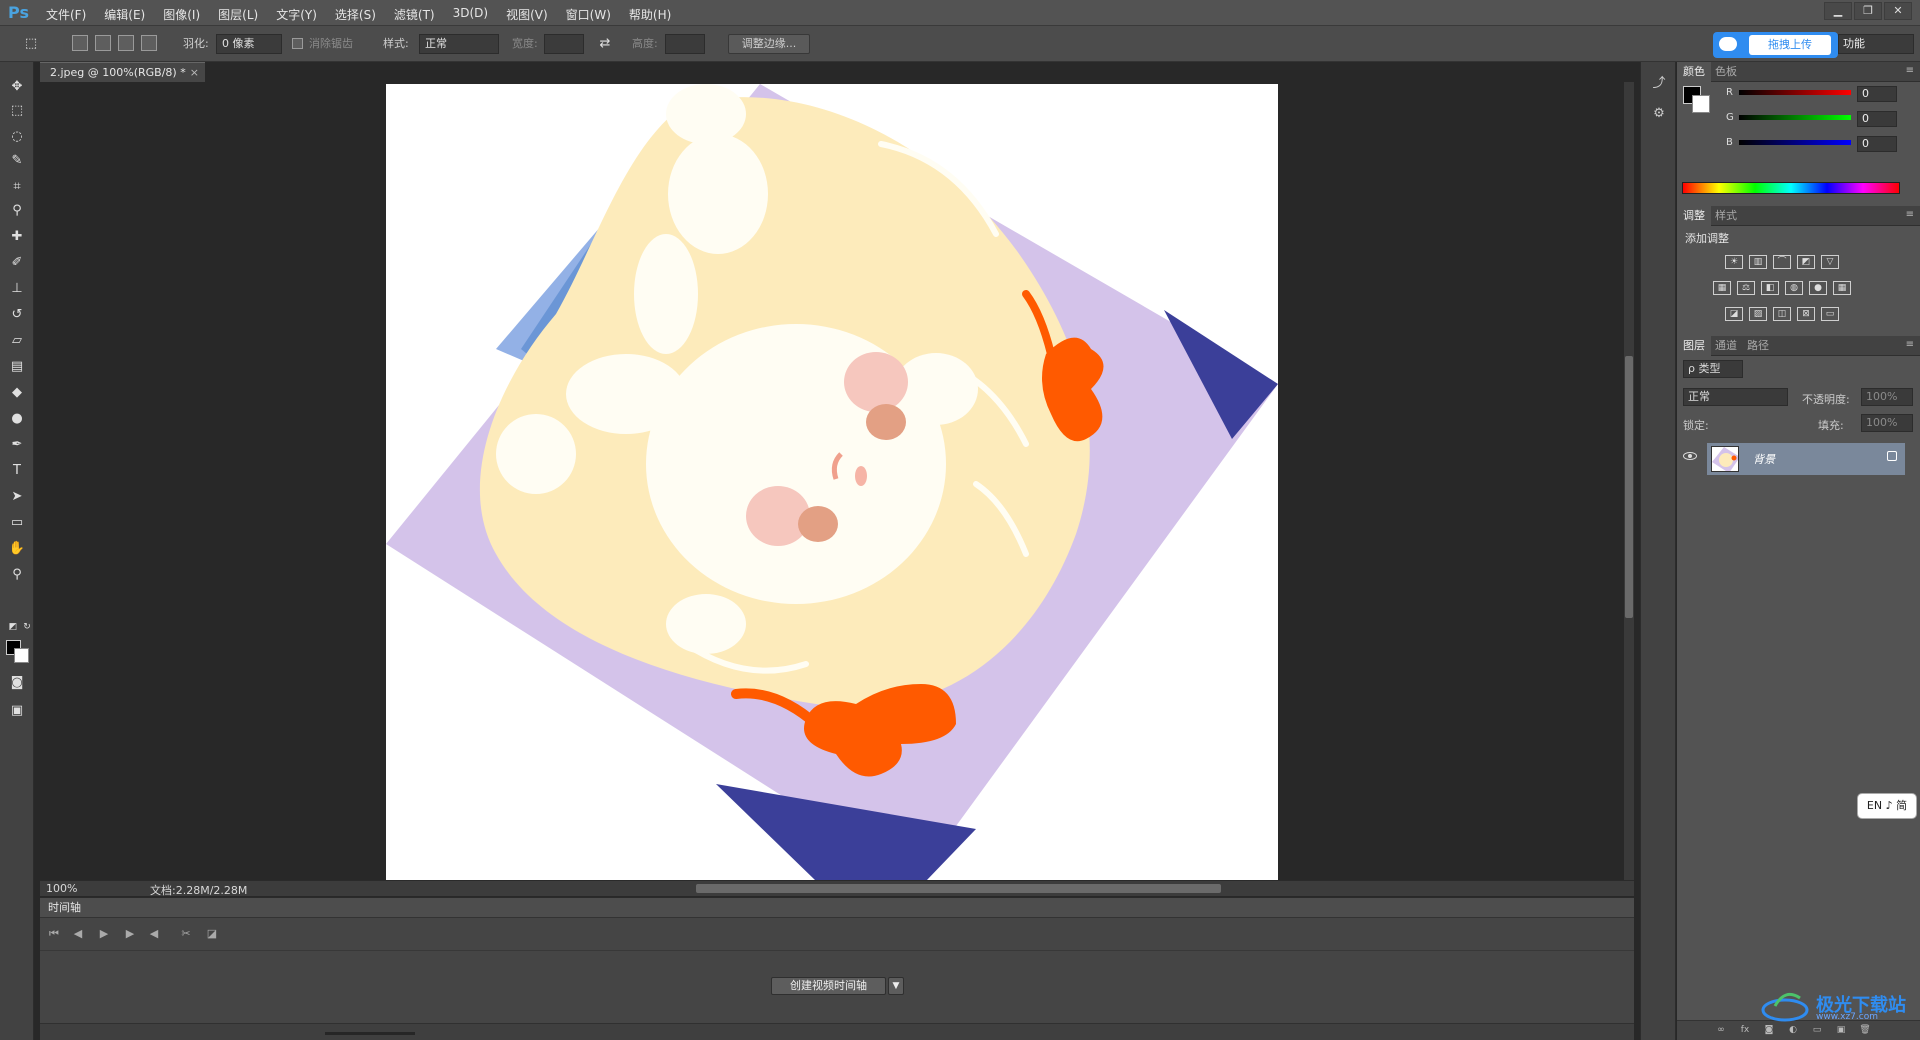 The image size is (1920, 1040). I want to click on color-lookup-adjust-icon: ▦, so click(1842, 288).